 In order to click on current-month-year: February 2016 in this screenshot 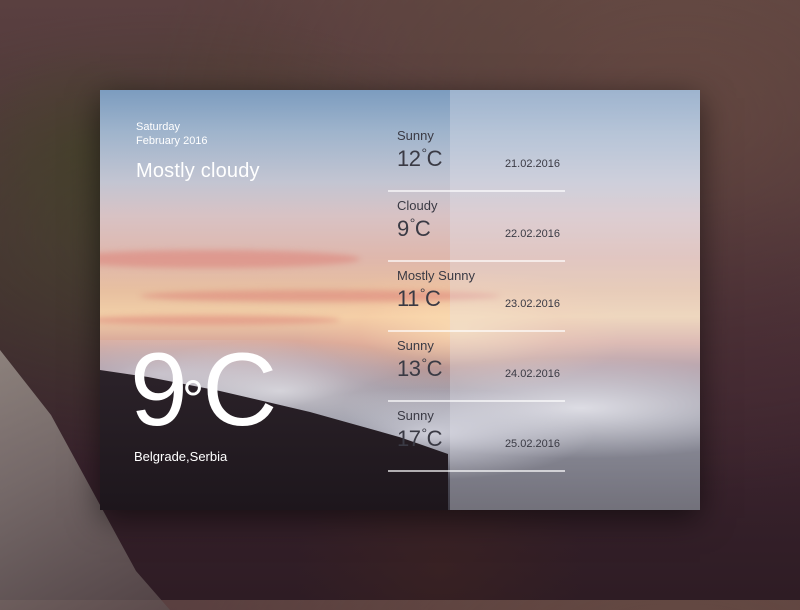, I will do `click(172, 141)`.